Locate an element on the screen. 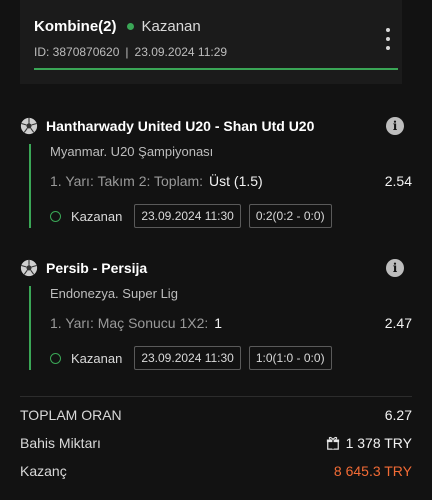  total-odds-label: TOPLAM ORAN is located at coordinates (71, 415).